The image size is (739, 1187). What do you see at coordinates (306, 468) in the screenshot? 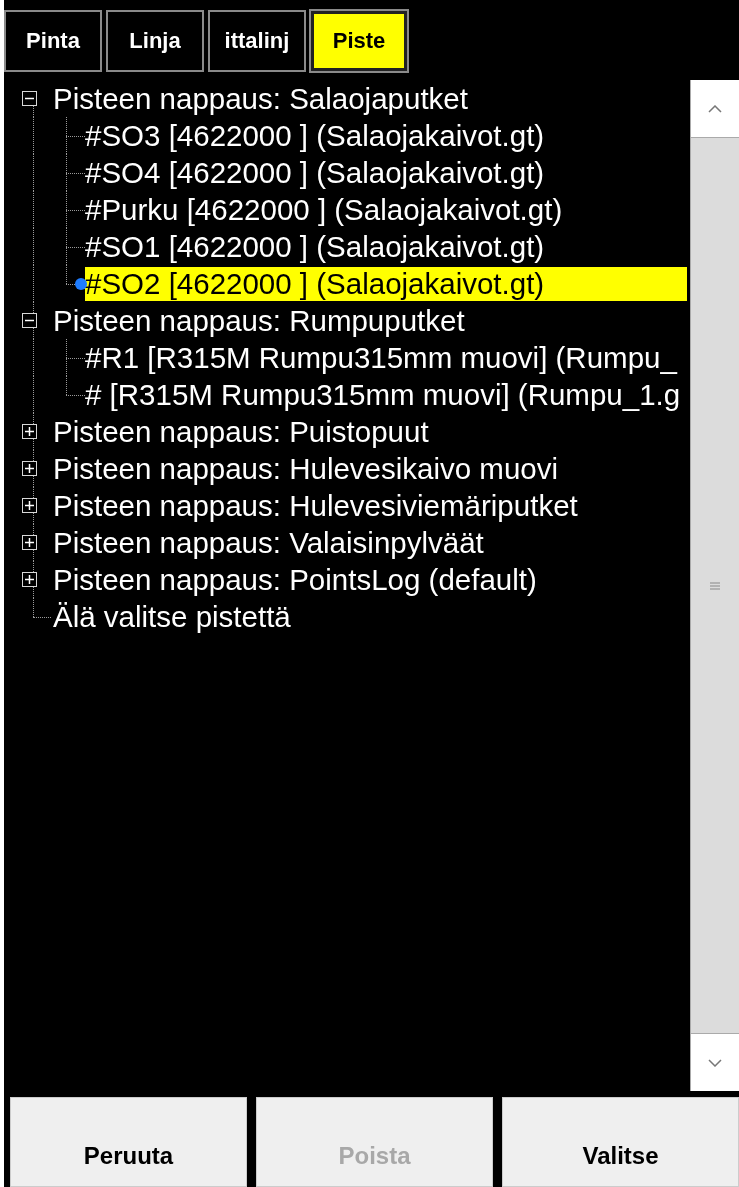
I see `tree-item: Pisteen nappaus: Hulevesikaivo muovi` at bounding box center [306, 468].